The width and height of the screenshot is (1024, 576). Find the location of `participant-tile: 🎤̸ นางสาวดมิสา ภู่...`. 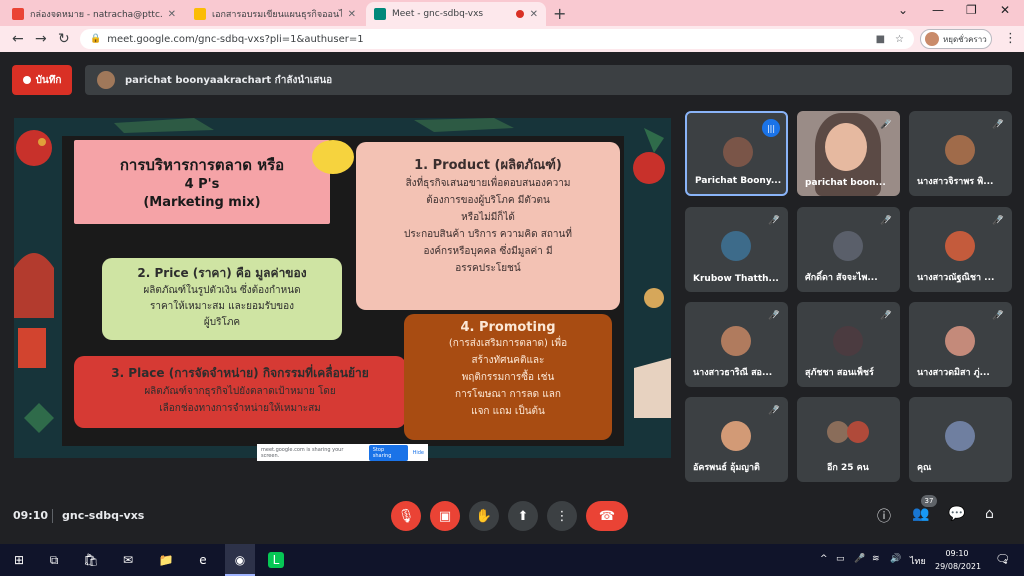

participant-tile: 🎤̸ นางสาวดมิสา ภู่... is located at coordinates (960, 344).